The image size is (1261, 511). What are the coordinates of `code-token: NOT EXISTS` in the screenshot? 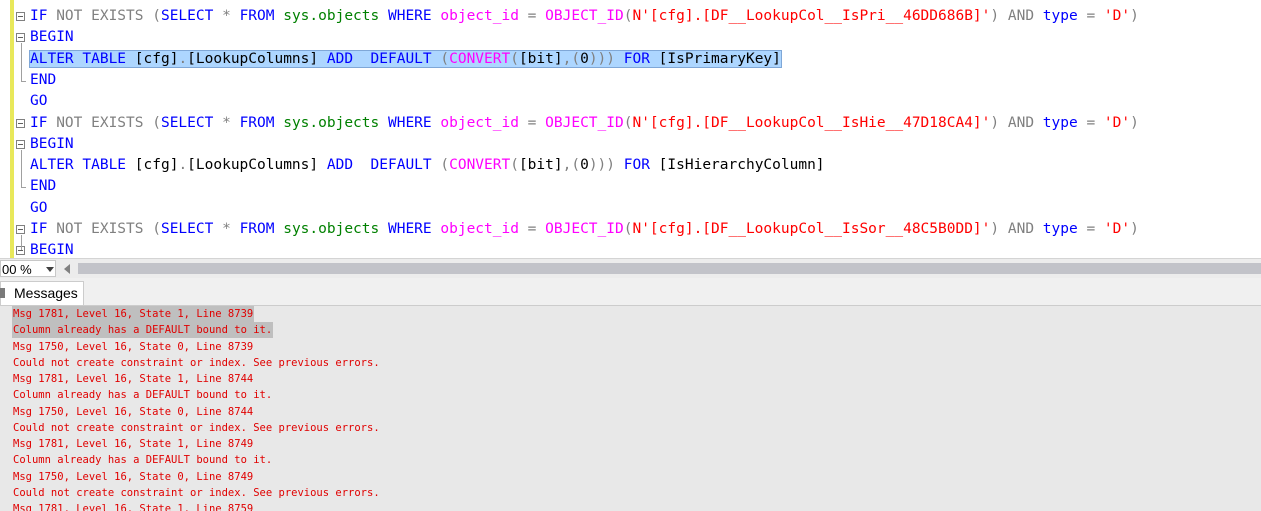 It's located at (100, 16).